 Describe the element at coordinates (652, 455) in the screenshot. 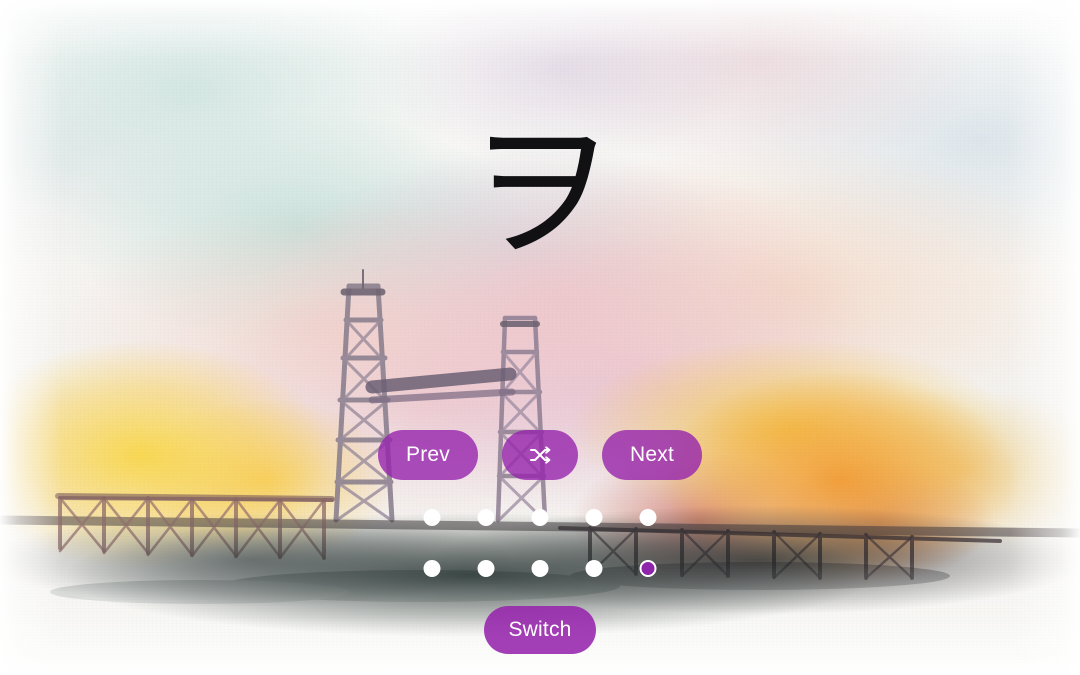

I see `next-button: Next` at that location.